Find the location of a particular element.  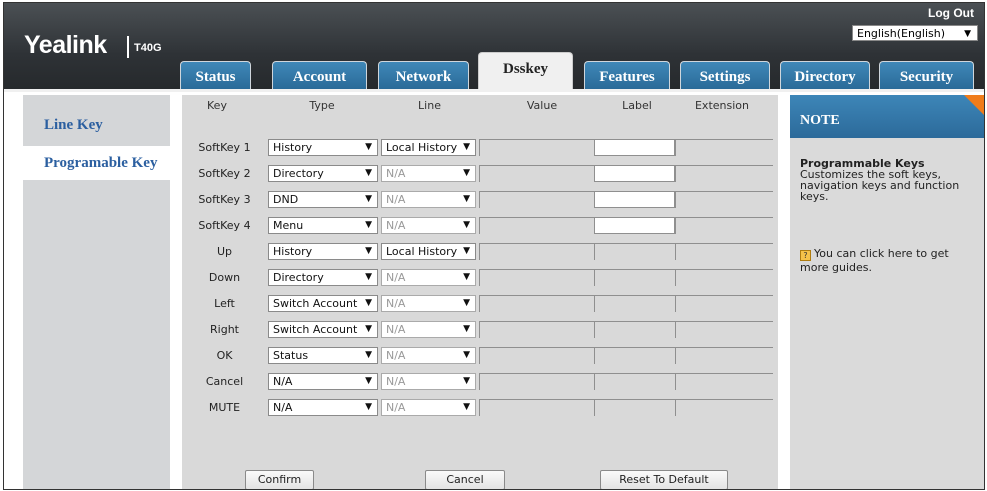

row-key-label: Cancel is located at coordinates (224, 381).